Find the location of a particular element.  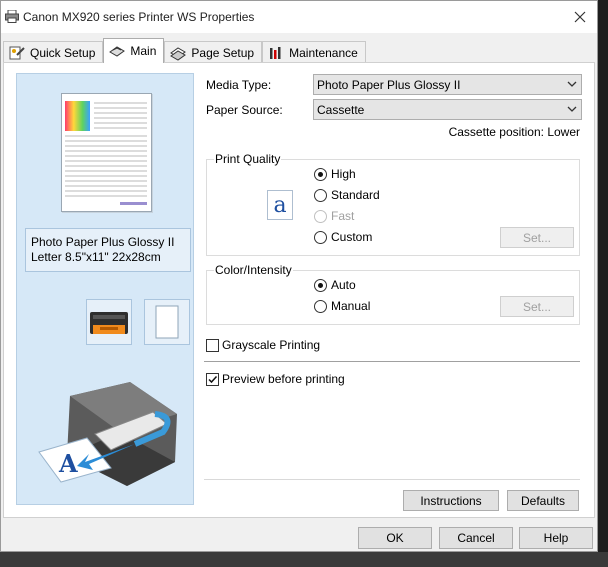

ok-label: OK is located at coordinates (395, 538).